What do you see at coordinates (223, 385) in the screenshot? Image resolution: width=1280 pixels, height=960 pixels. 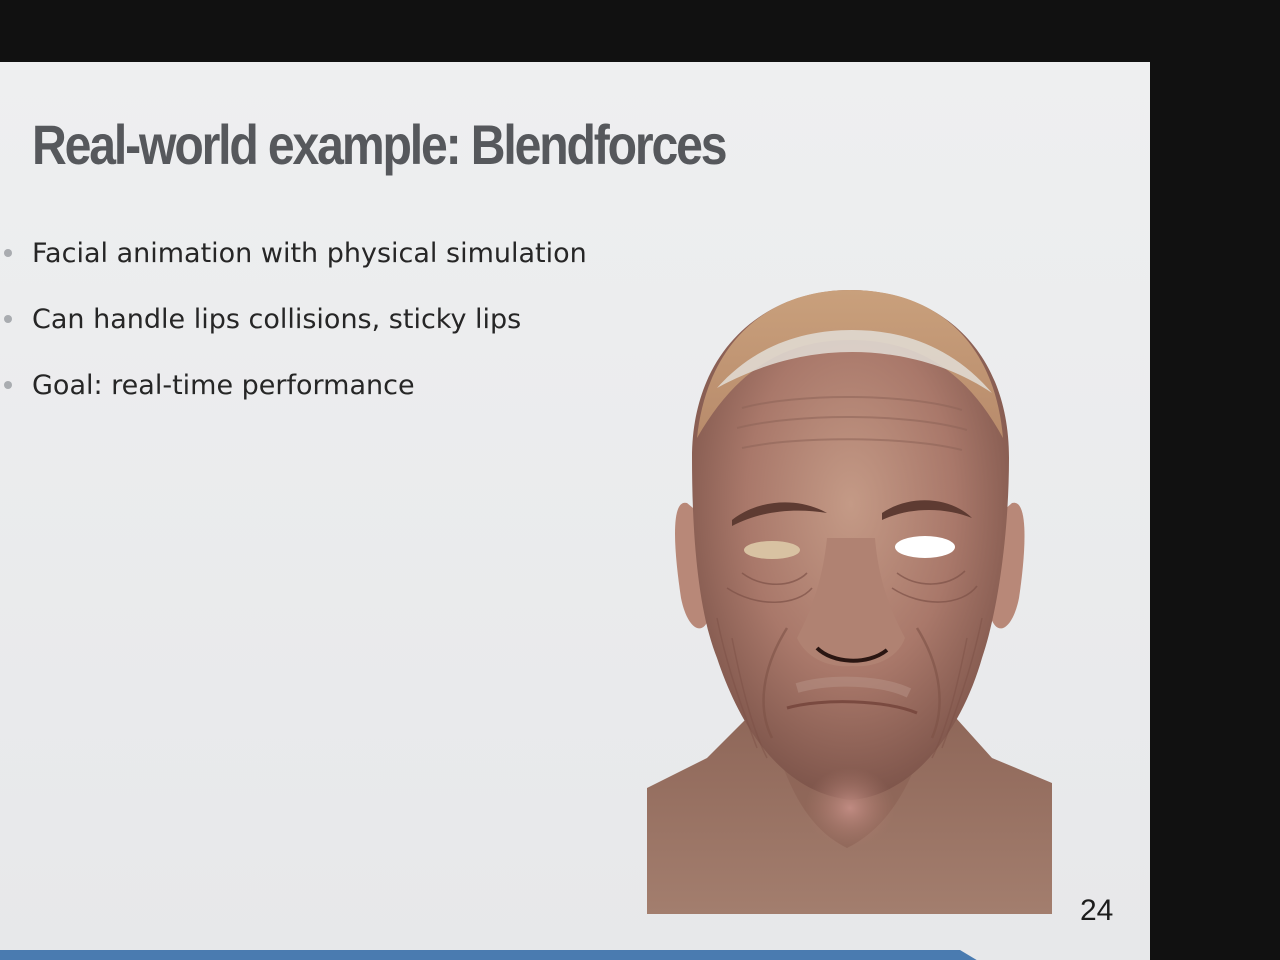 I see `bullet-text: Goal: real-time performance` at bounding box center [223, 385].